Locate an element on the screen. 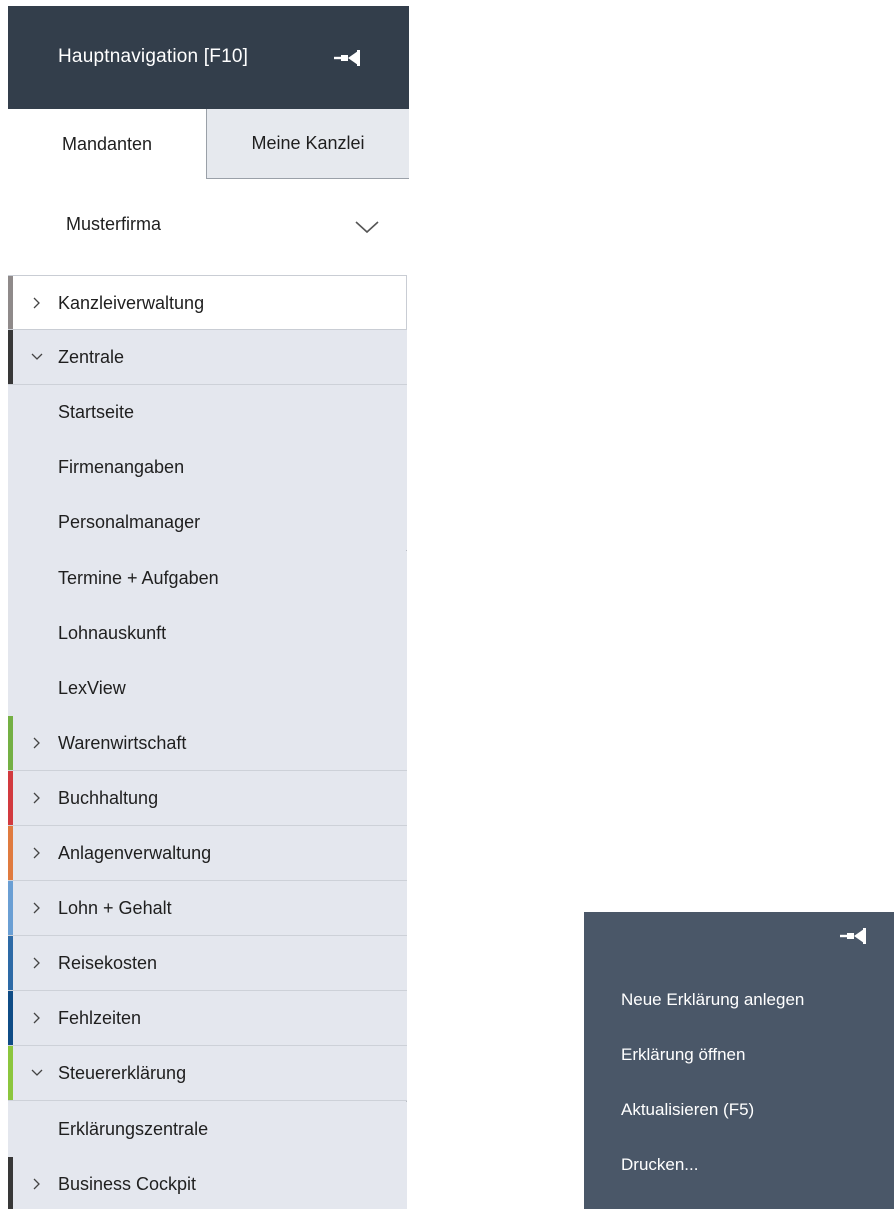  nav-item-label: Kanzleiverwaltung is located at coordinates (131, 303).